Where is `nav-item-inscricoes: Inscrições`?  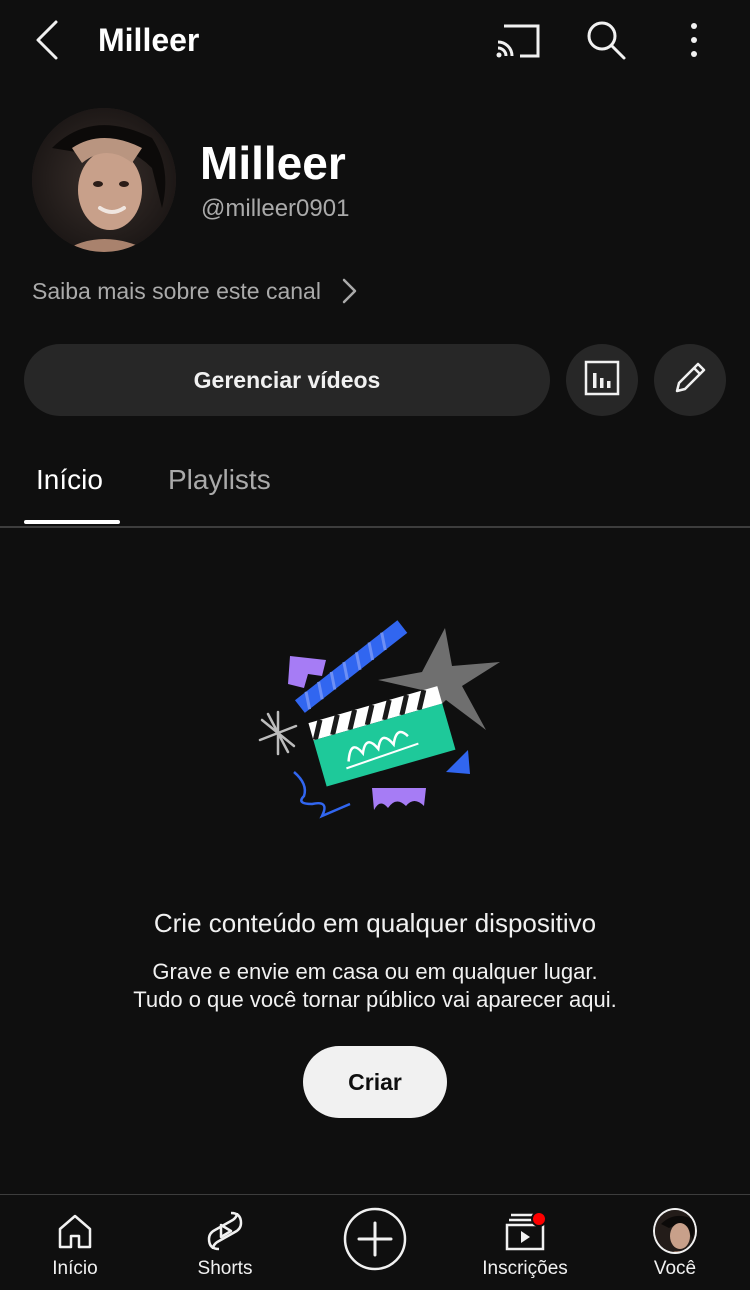 nav-item-inscricoes: Inscrições is located at coordinates (525, 1242).